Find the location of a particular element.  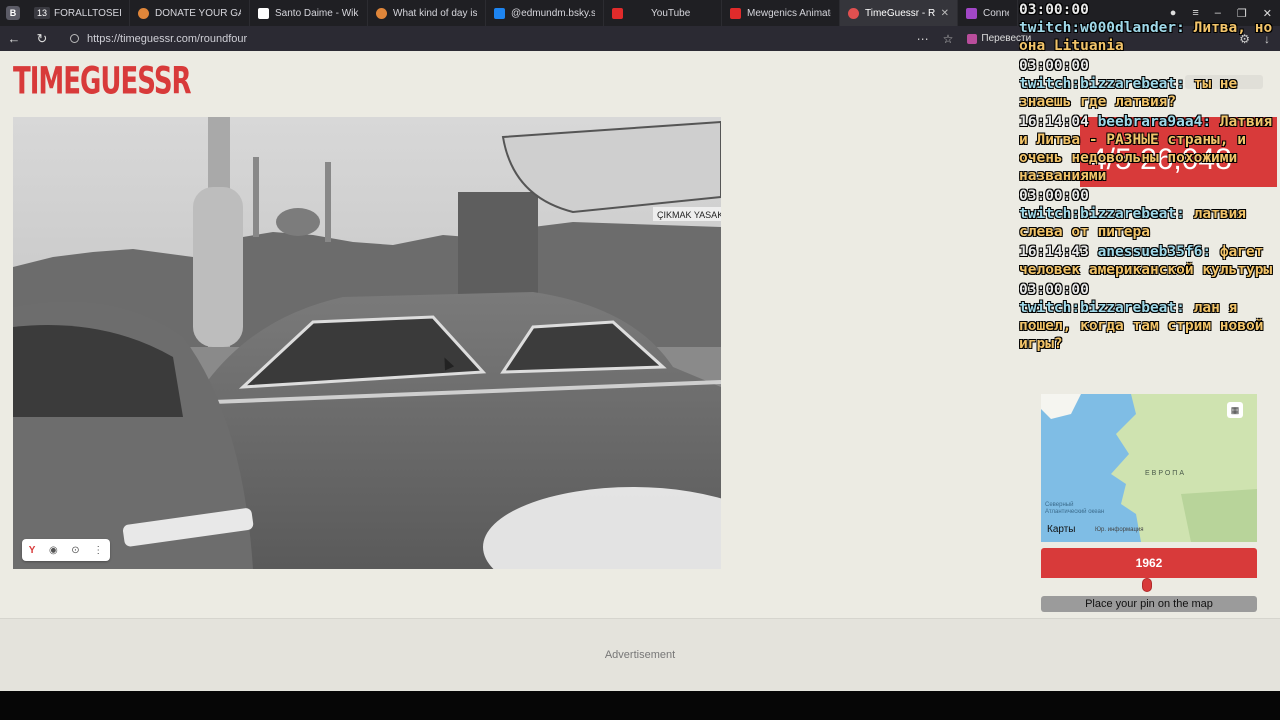

tab-mewgenics: Mewgenics Animated is located at coordinates (781, 13).